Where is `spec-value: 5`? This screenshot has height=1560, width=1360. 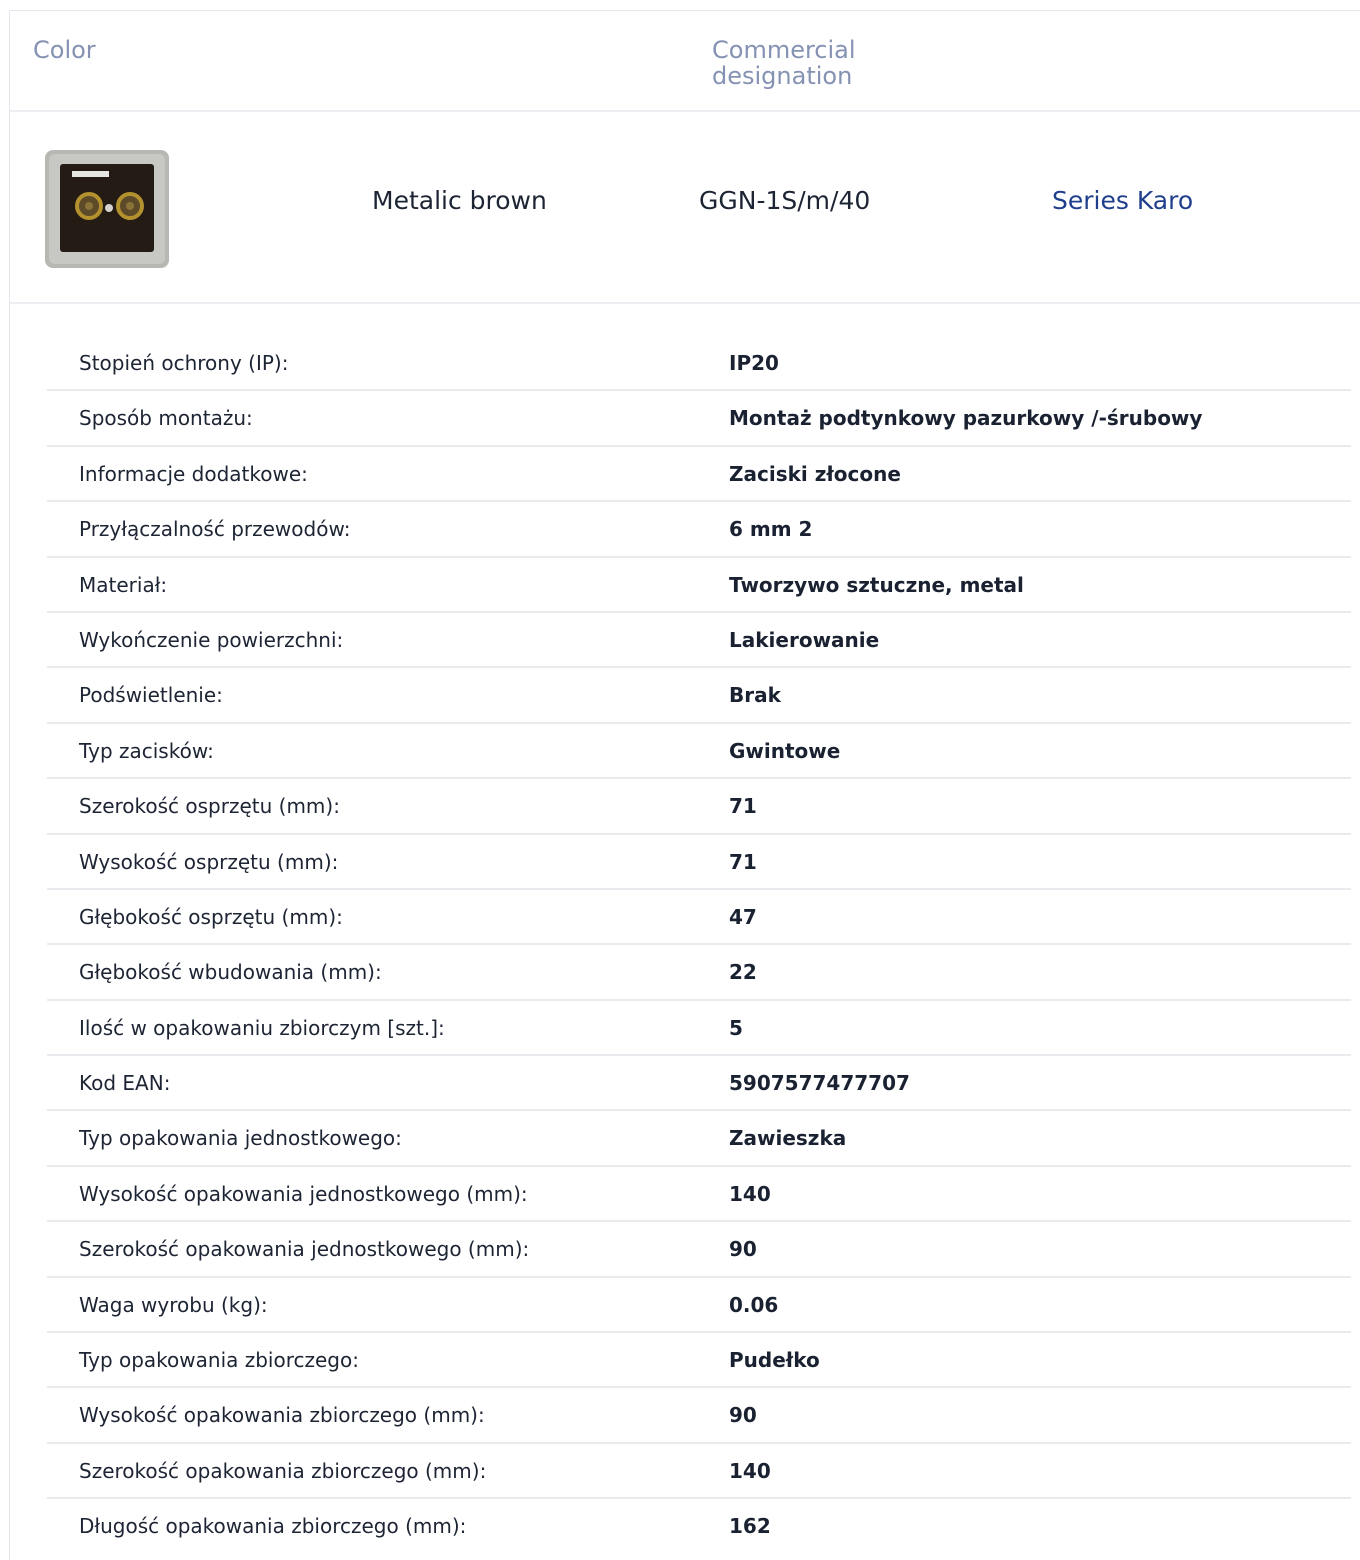 spec-value: 5 is located at coordinates (736, 1027).